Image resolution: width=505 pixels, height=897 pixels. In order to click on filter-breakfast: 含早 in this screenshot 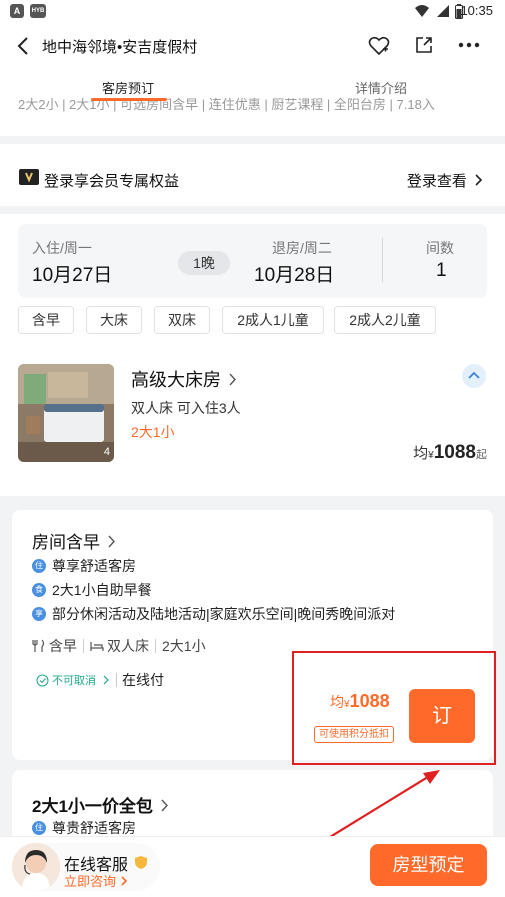, I will do `click(46, 320)`.